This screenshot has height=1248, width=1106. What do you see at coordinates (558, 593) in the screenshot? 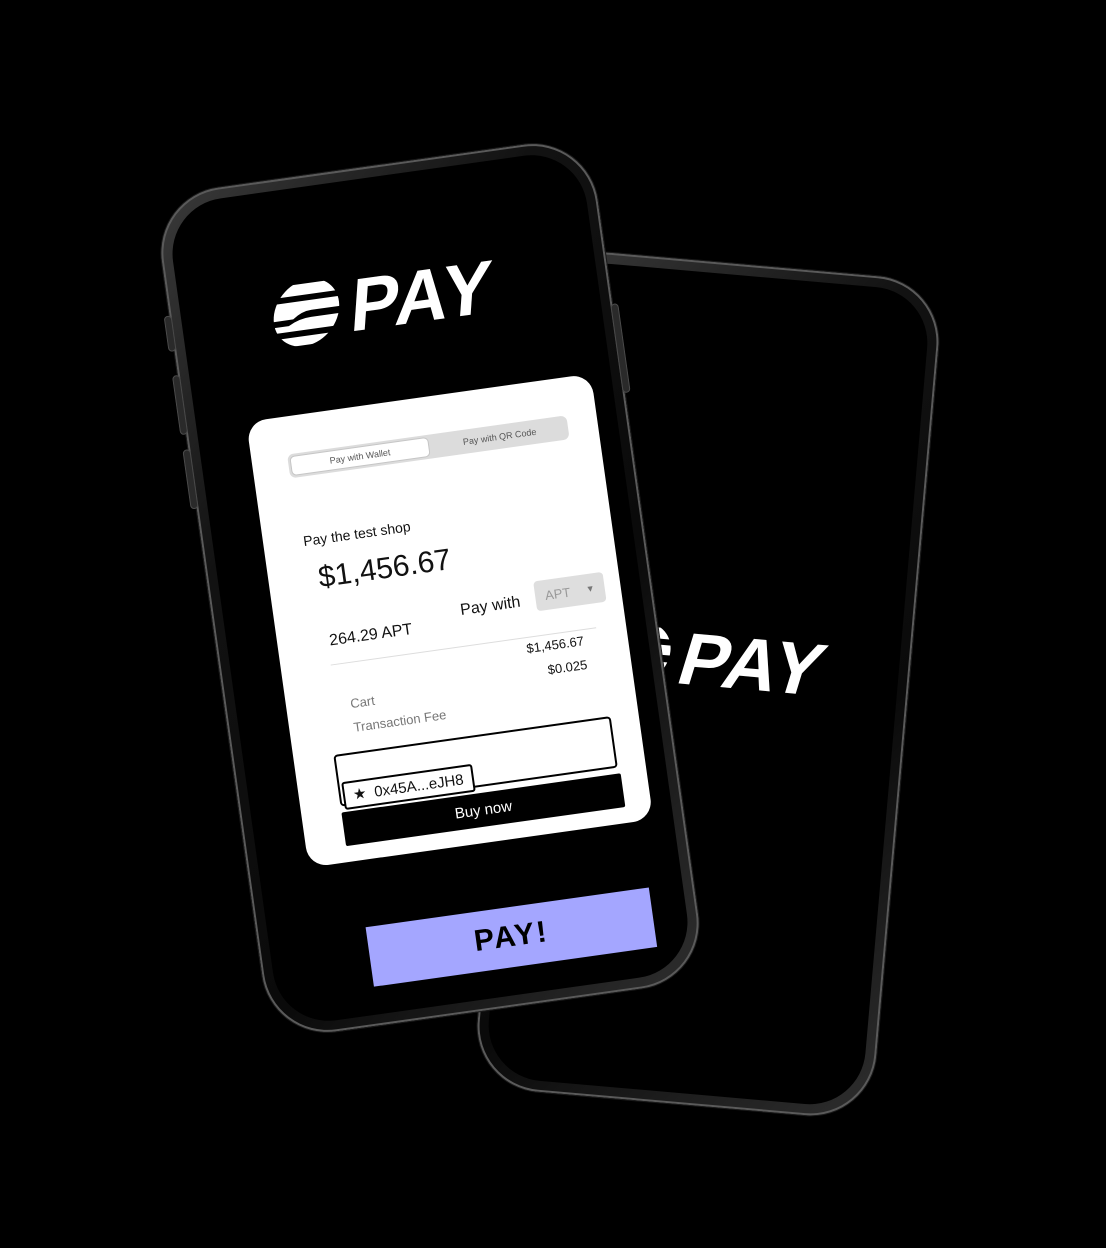
I see `currency-selected: APT` at bounding box center [558, 593].